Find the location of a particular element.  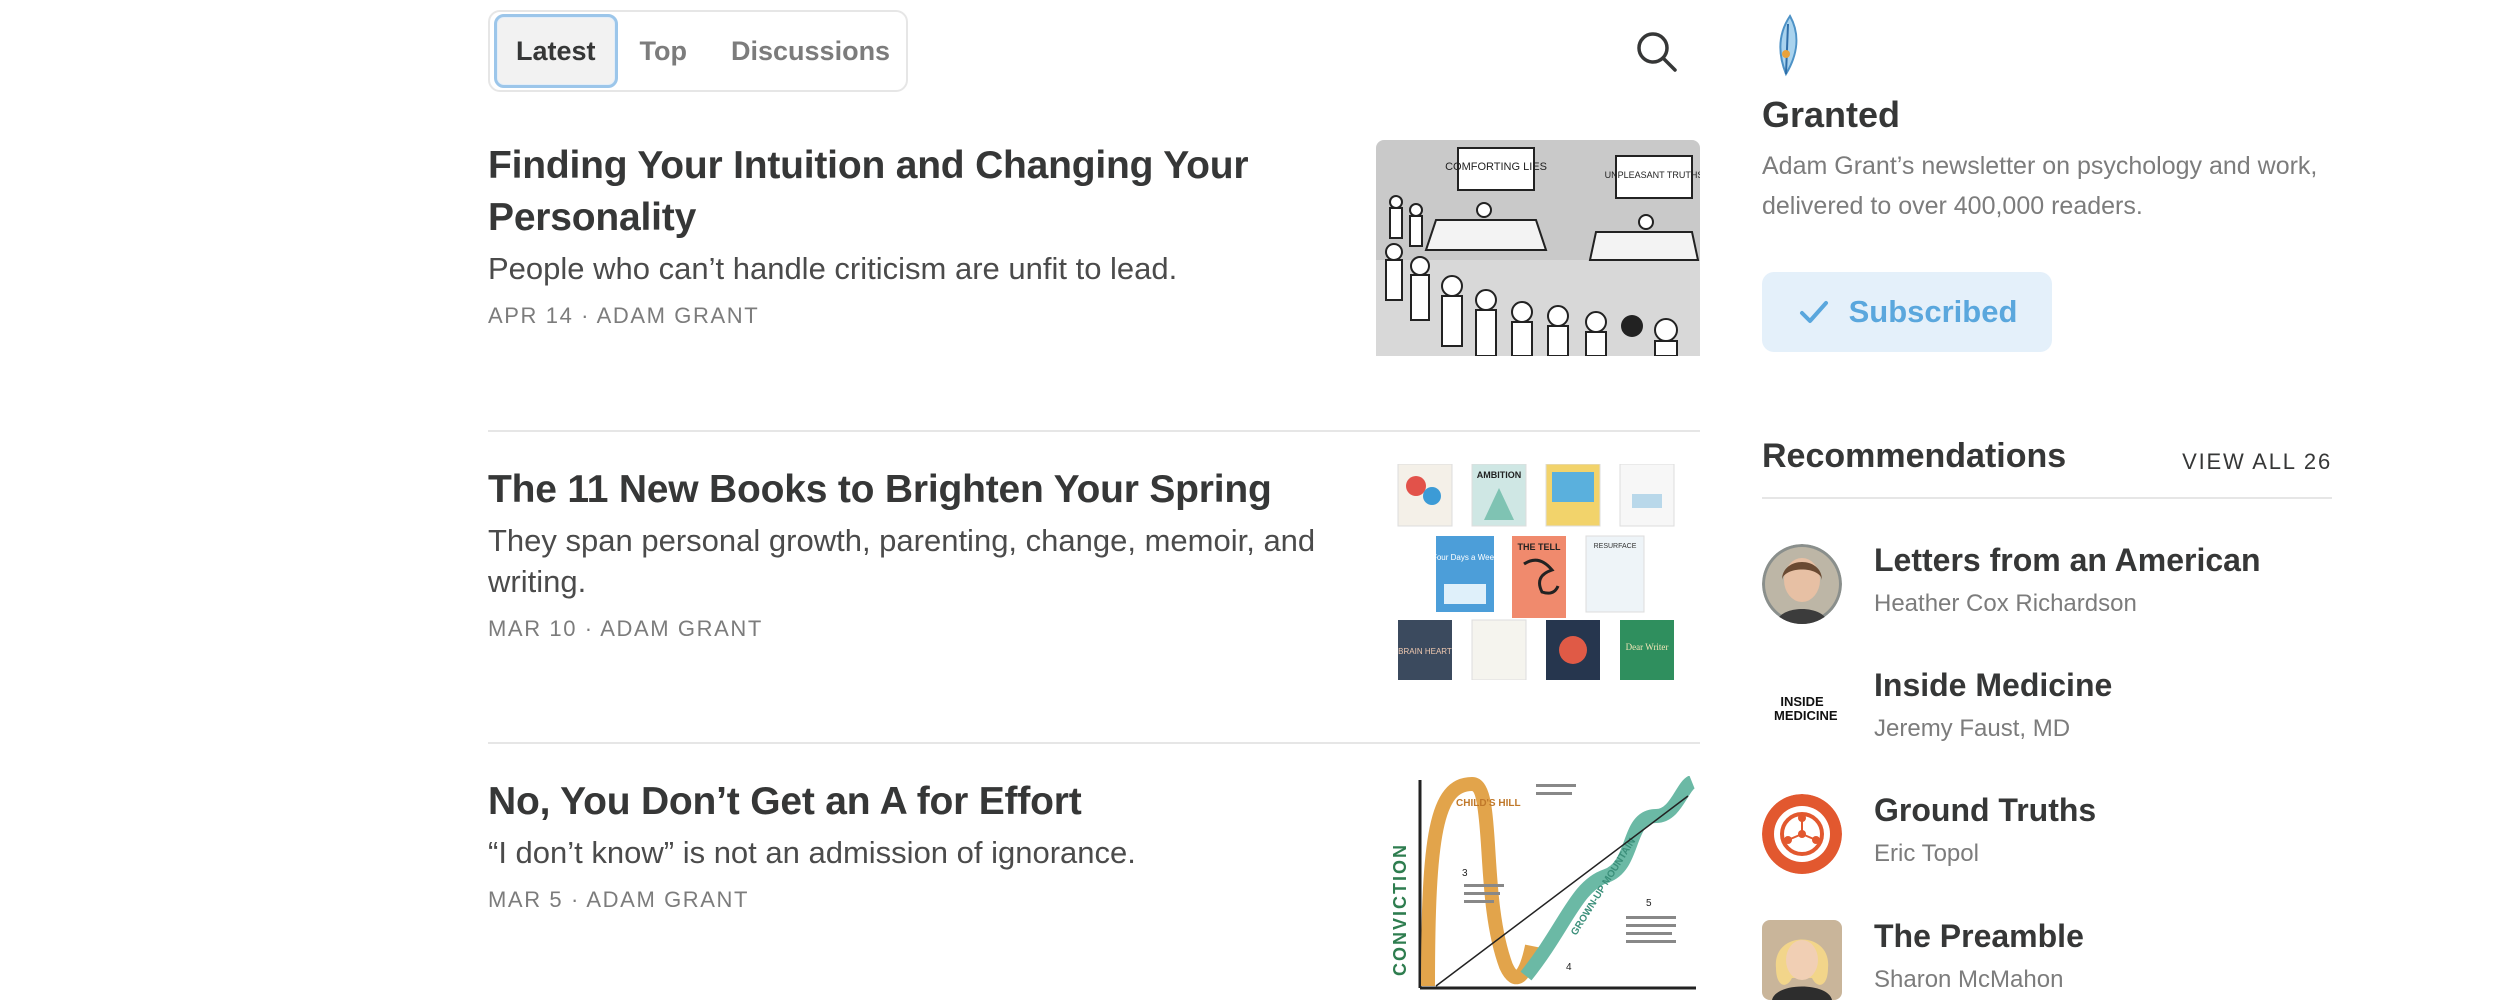

post-date: MAR 10 is located at coordinates (533, 628).